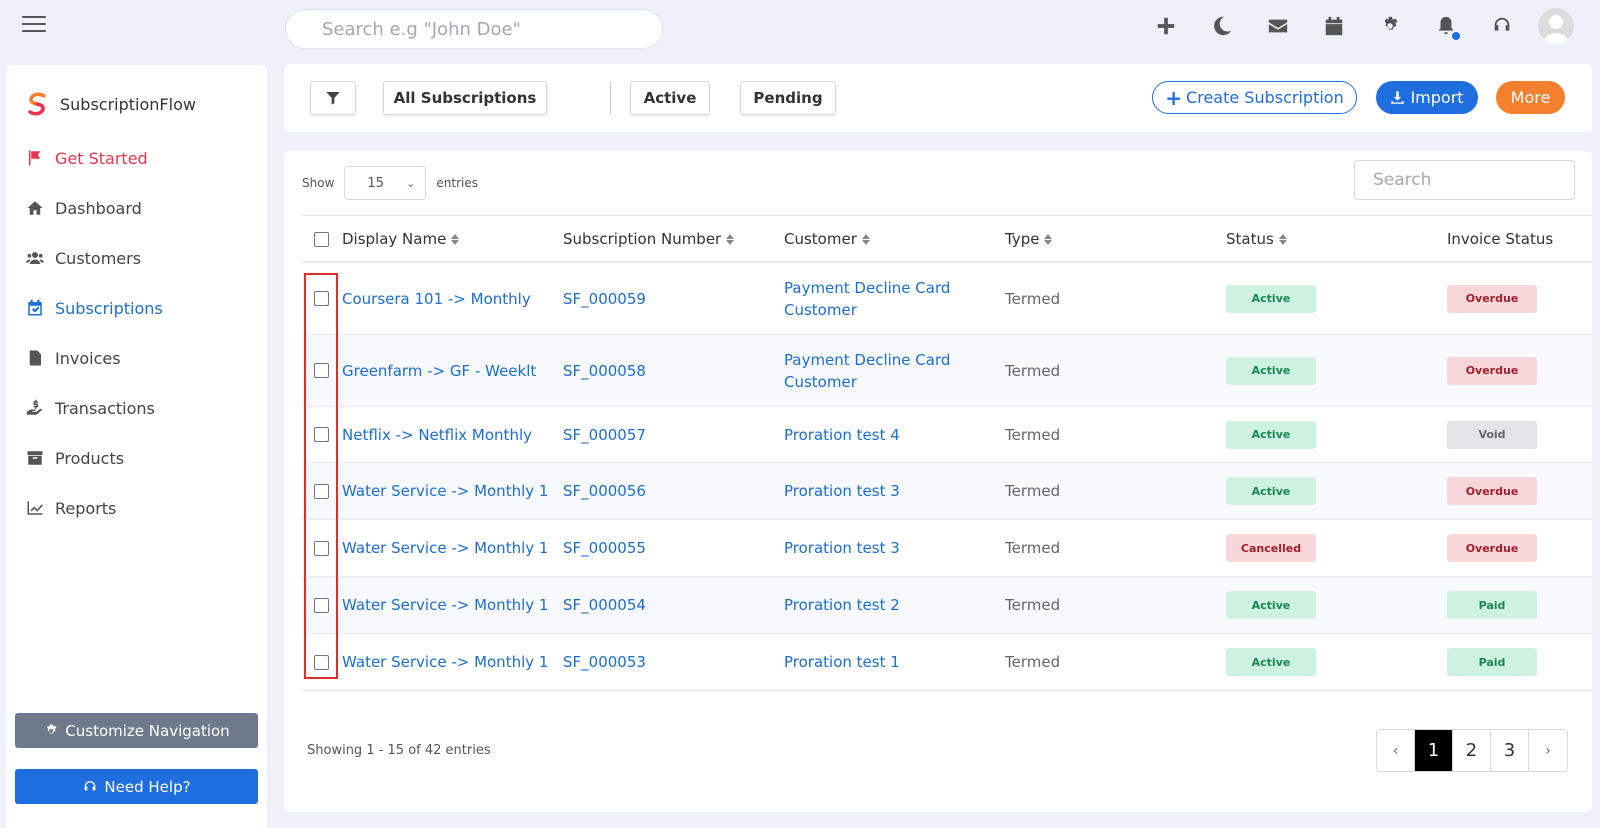 This screenshot has width=1600, height=828. I want to click on sidebar-item-label: Reports, so click(86, 508).